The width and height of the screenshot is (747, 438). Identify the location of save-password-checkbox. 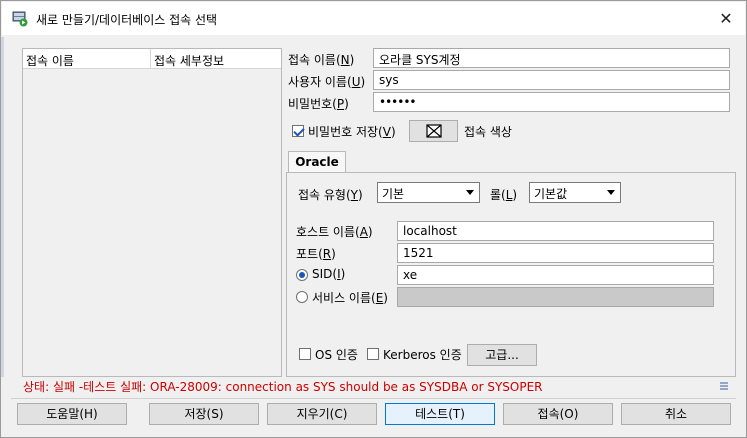
(298, 131).